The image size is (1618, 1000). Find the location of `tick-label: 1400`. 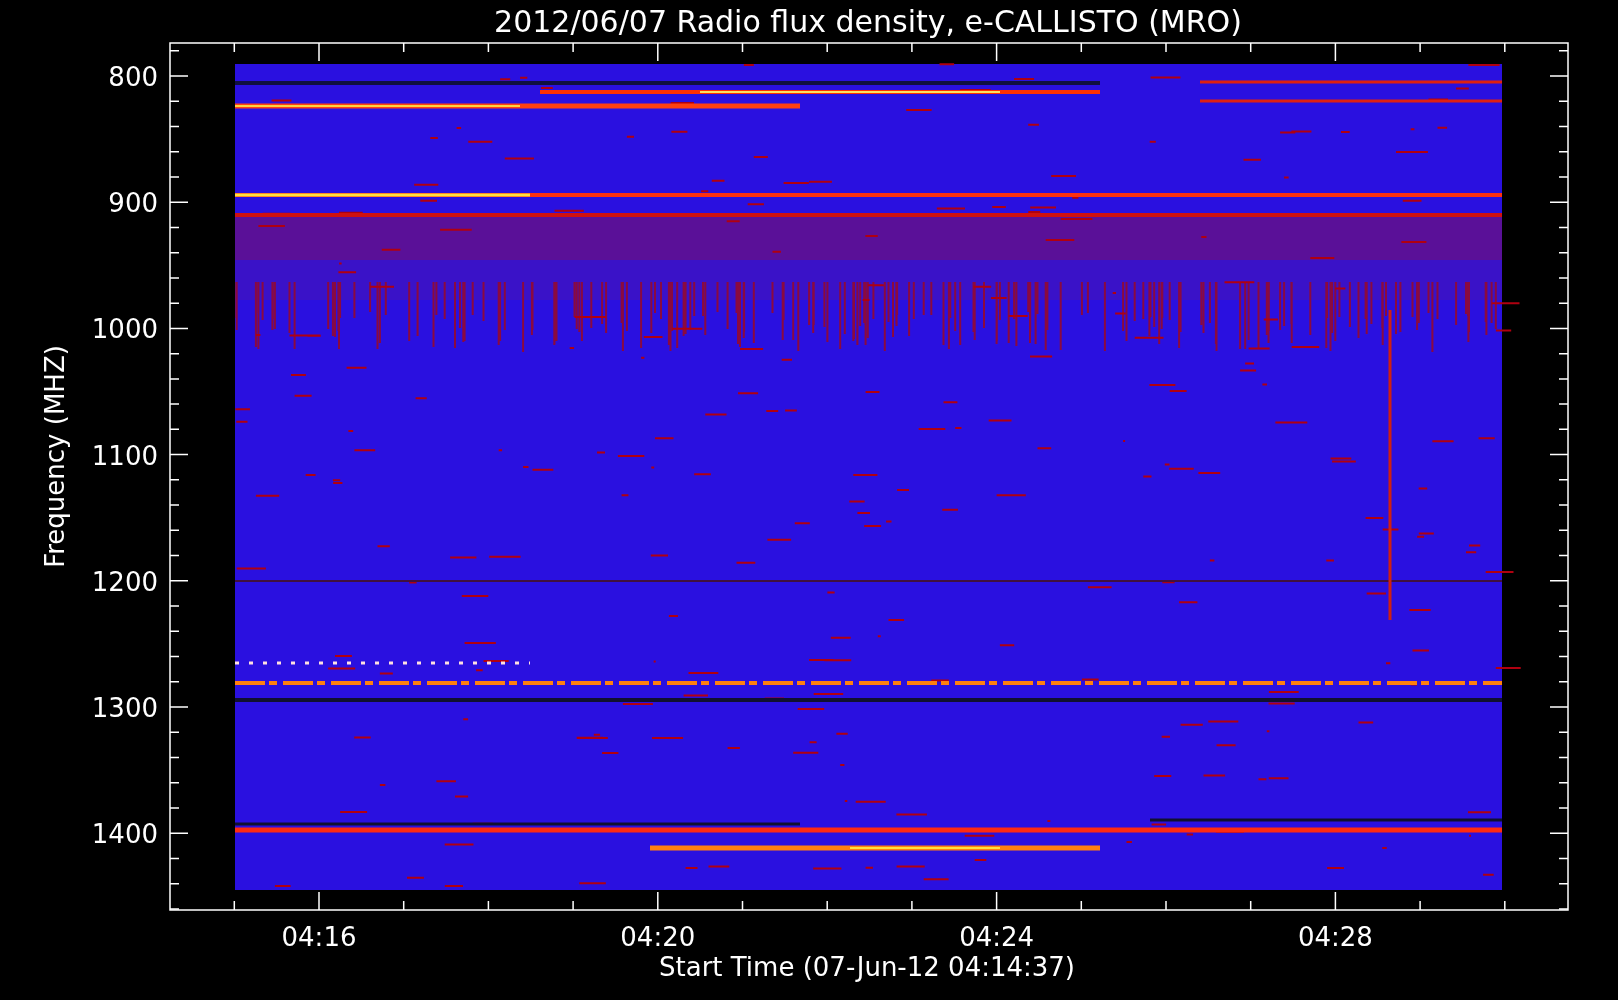

tick-label: 1400 is located at coordinates (124, 834).